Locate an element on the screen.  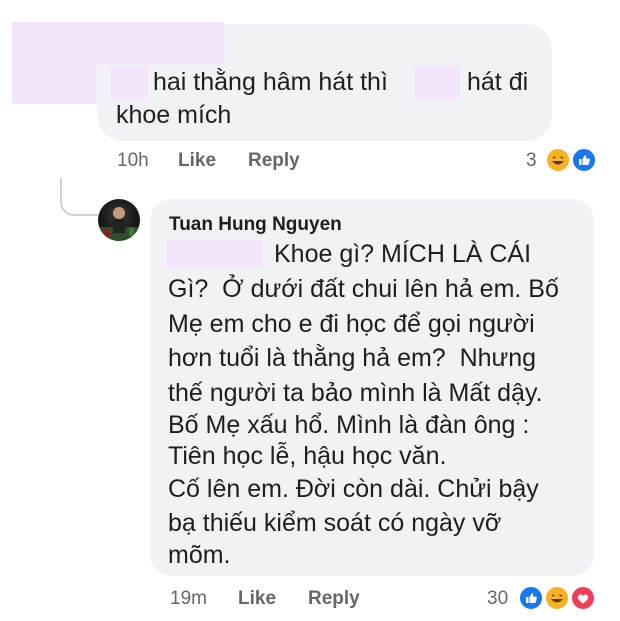
thread-connector is located at coordinates (79, 197).